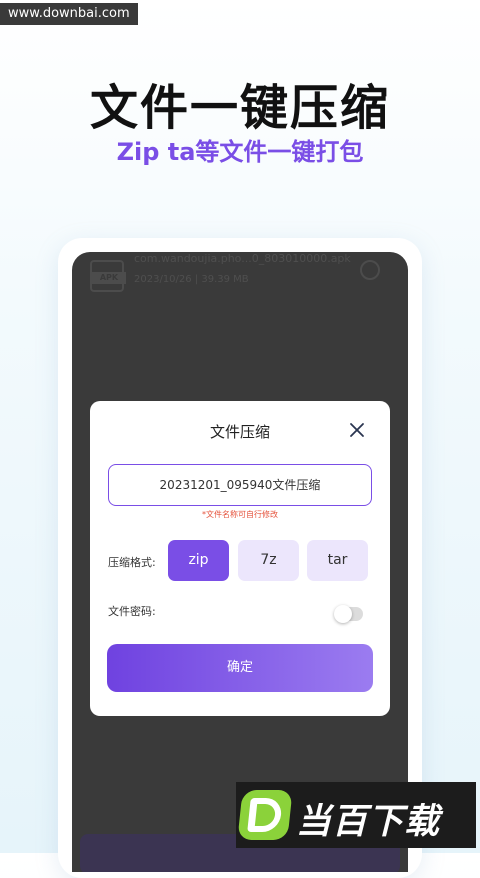 This screenshot has width=480, height=878. What do you see at coordinates (357, 430) in the screenshot?
I see `close-icon` at bounding box center [357, 430].